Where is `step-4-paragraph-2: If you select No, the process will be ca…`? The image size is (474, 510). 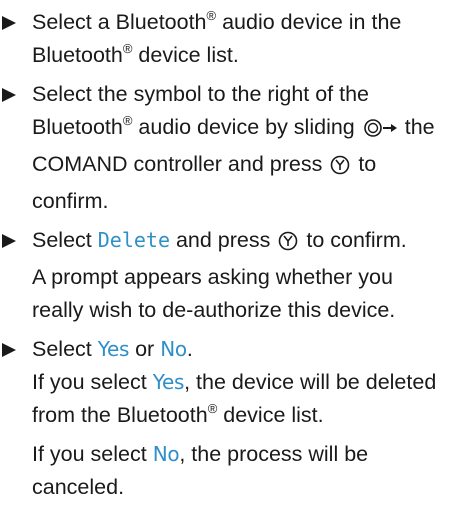 step-4-paragraph-2: If you select No, the process will be ca… is located at coordinates (253, 471).